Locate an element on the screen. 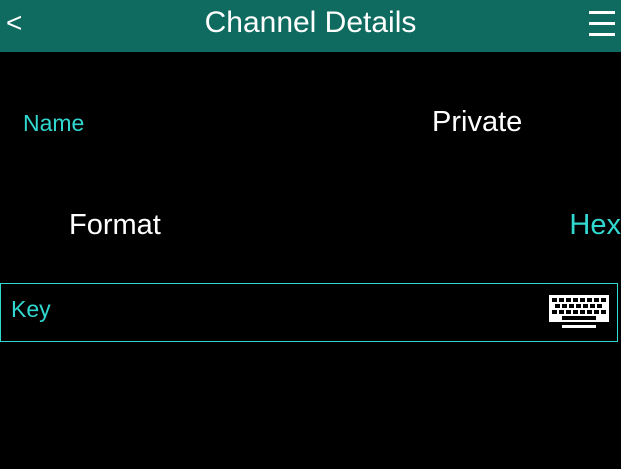 Image resolution: width=621 pixels, height=469 pixels. header-bar: < Channel Details is located at coordinates (310, 26).